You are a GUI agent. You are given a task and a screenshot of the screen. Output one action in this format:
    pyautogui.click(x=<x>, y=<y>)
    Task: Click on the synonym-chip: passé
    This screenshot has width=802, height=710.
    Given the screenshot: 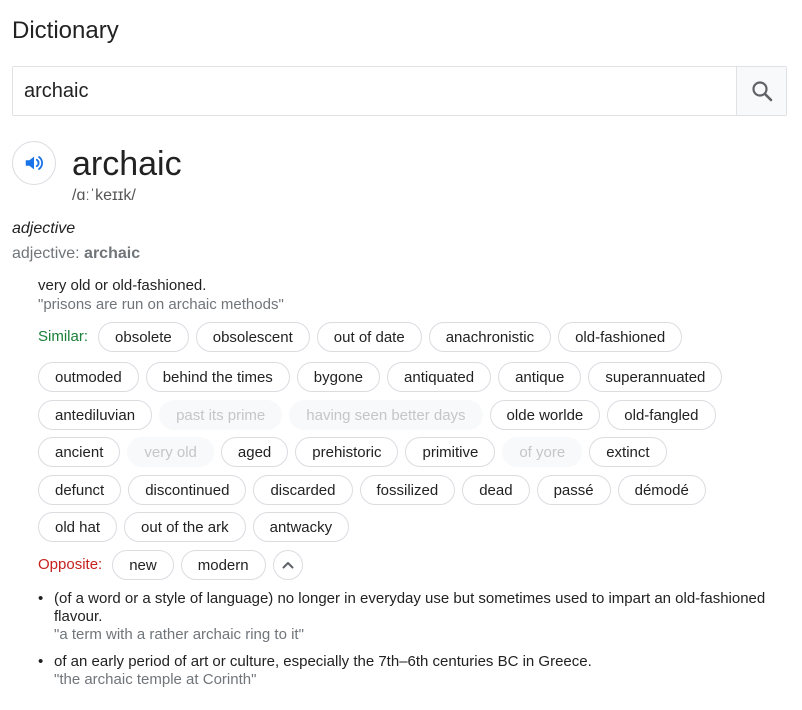 What is the action you would take?
    pyautogui.click(x=573, y=490)
    